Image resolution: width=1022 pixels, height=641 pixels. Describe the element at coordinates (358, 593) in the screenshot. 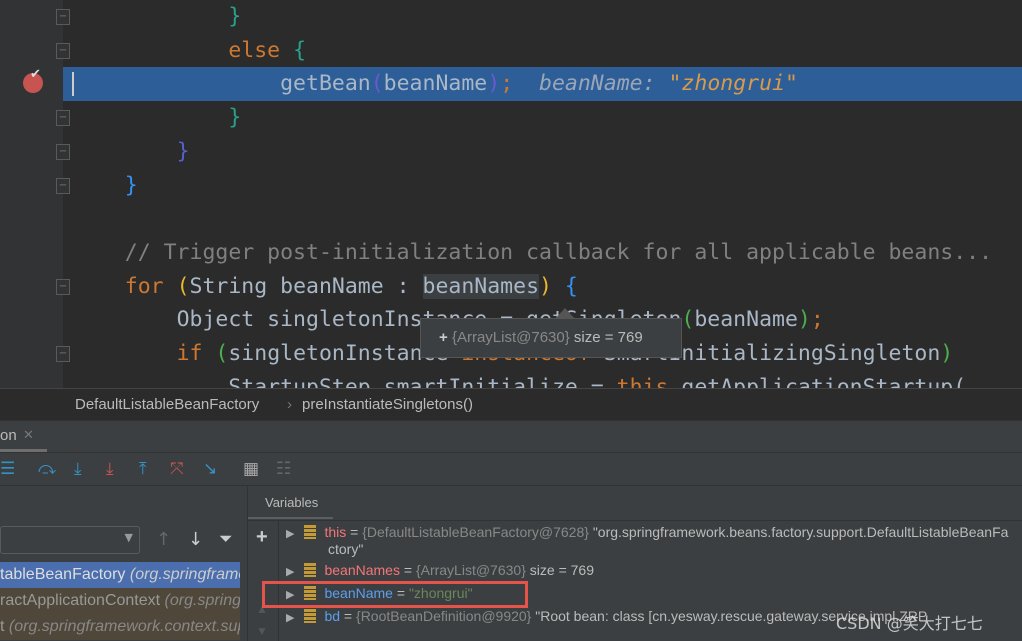

I see `variable-name: beanName` at that location.